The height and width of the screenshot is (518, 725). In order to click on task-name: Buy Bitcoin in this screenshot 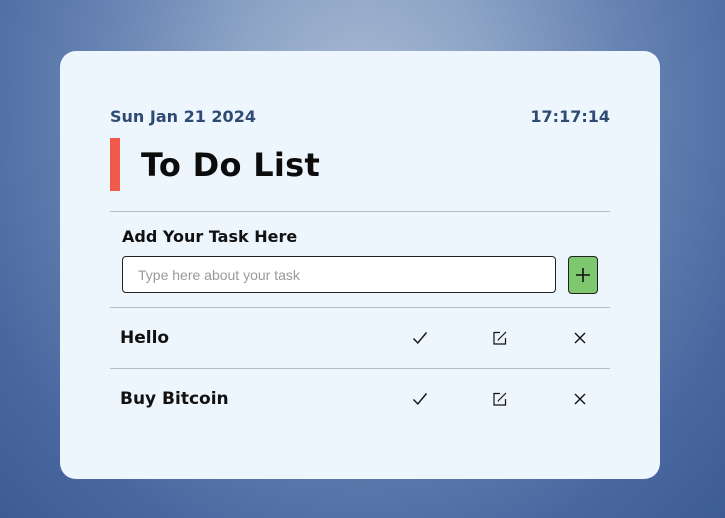, I will do `click(174, 399)`.